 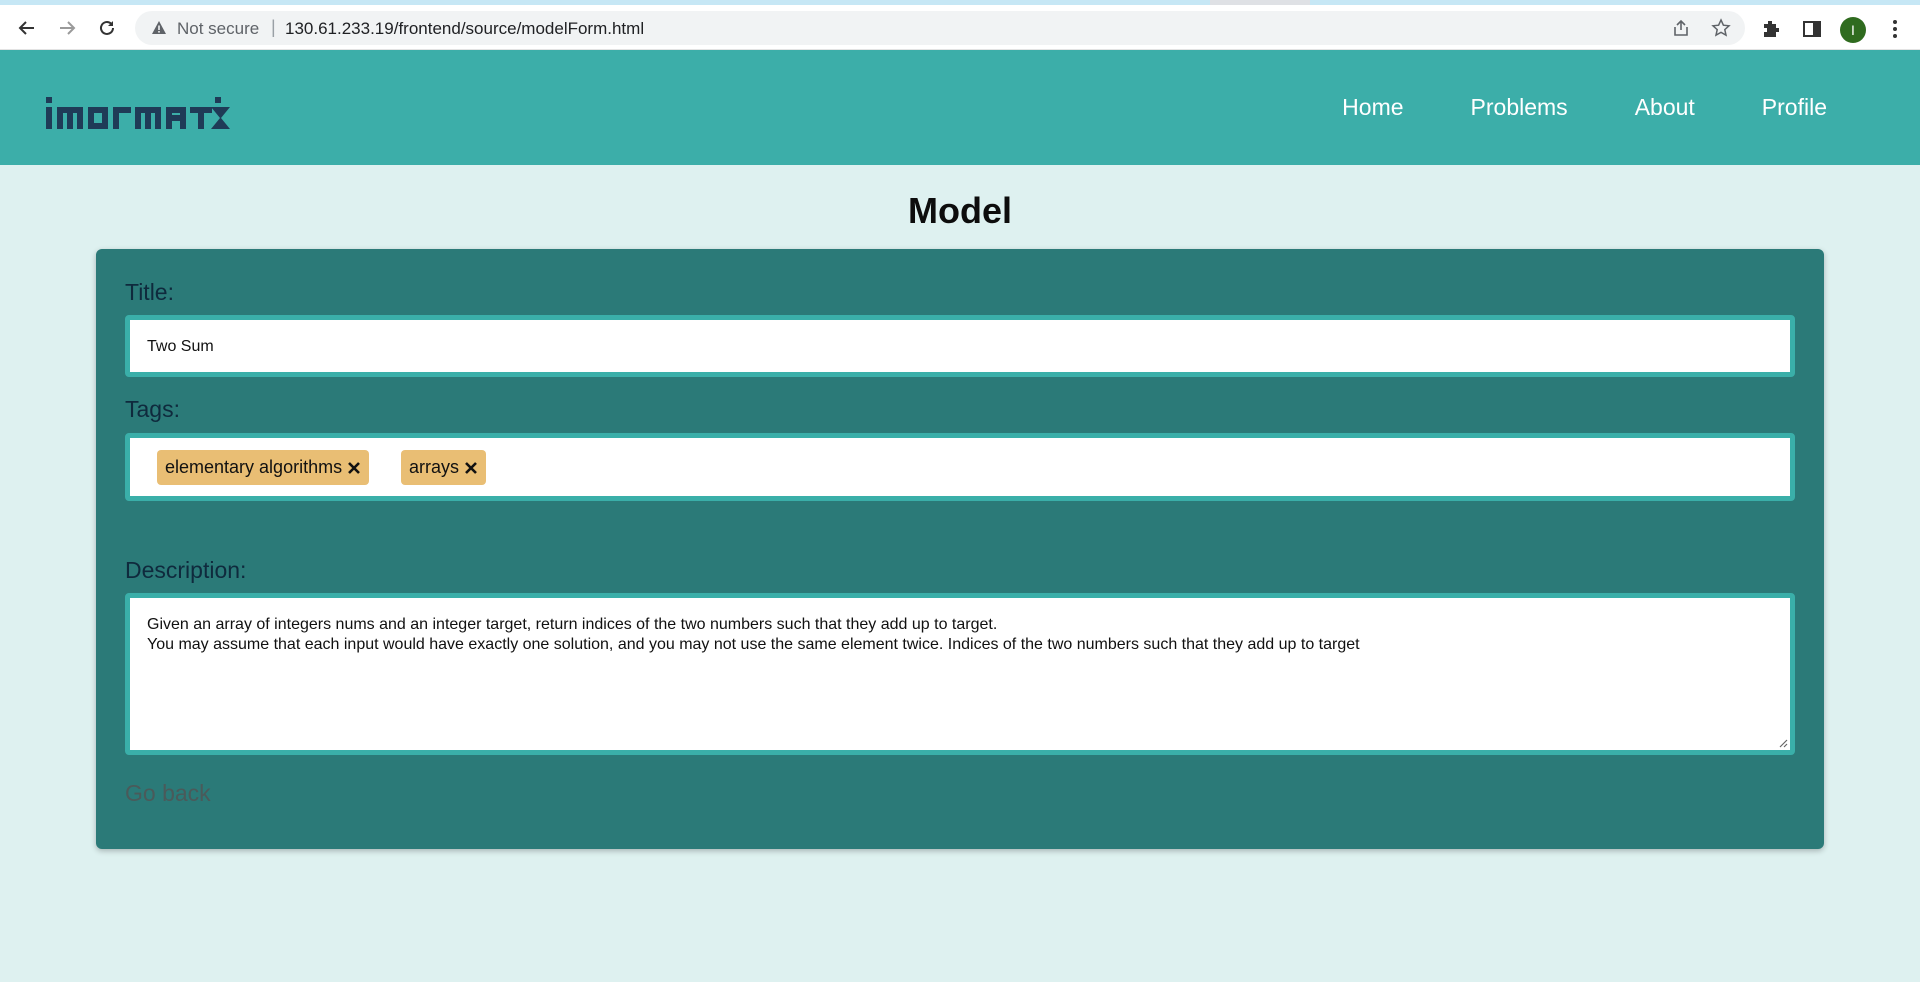 I want to click on tag-chip: elementary algorithms, so click(x=263, y=467).